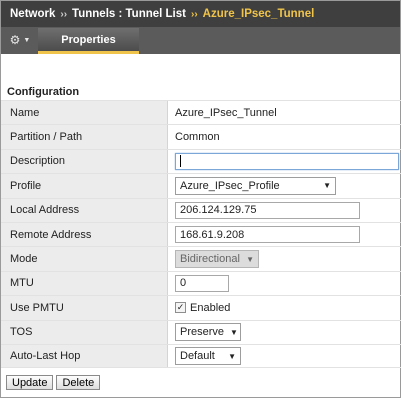 The image size is (401, 398). I want to click on tos-selected-value: Preserve, so click(202, 332).